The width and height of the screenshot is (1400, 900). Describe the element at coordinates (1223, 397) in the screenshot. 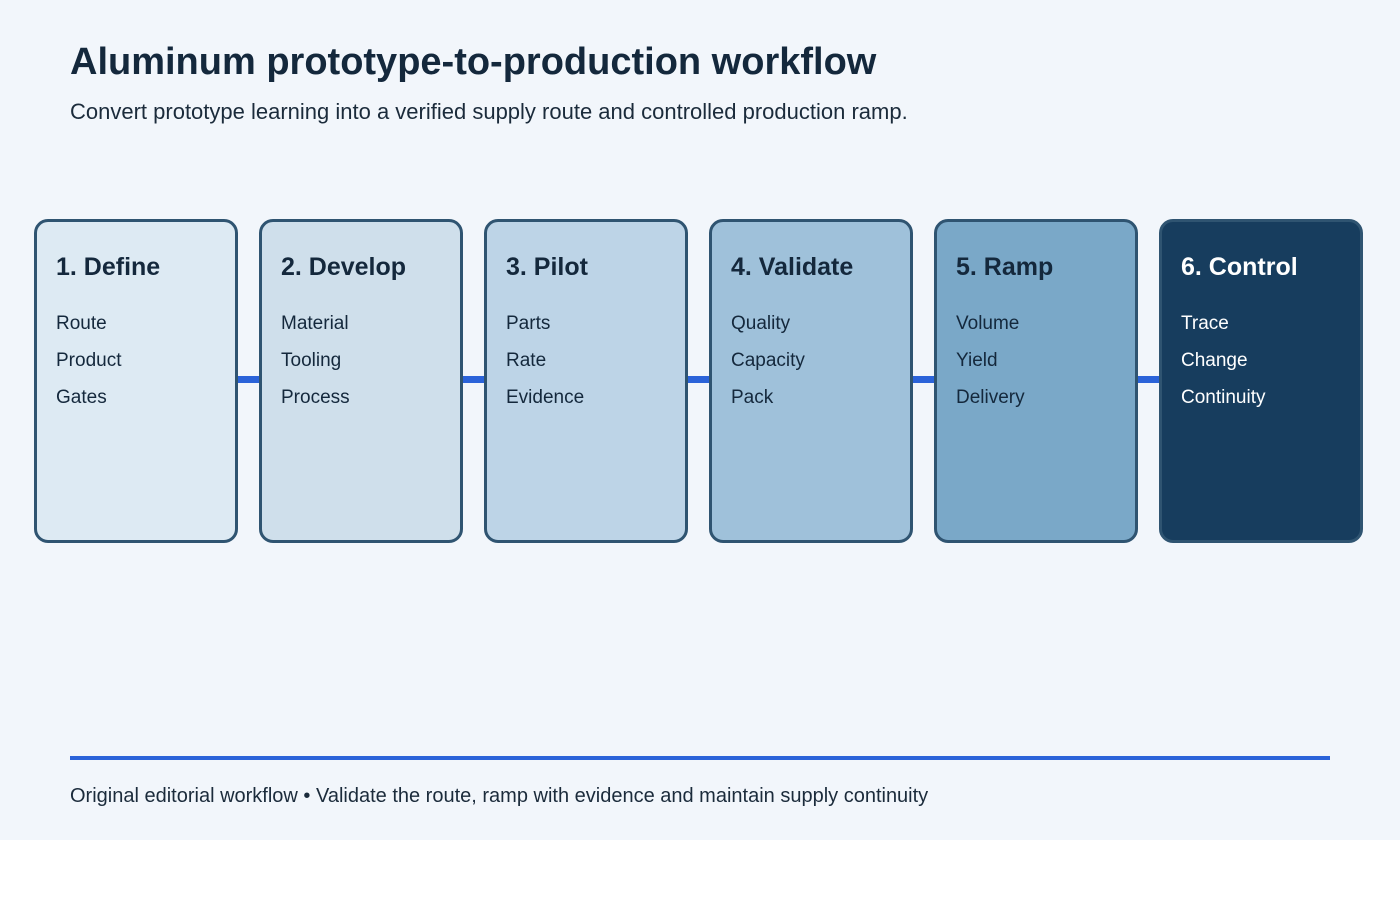

I see `stage-item: Continuity` at that location.